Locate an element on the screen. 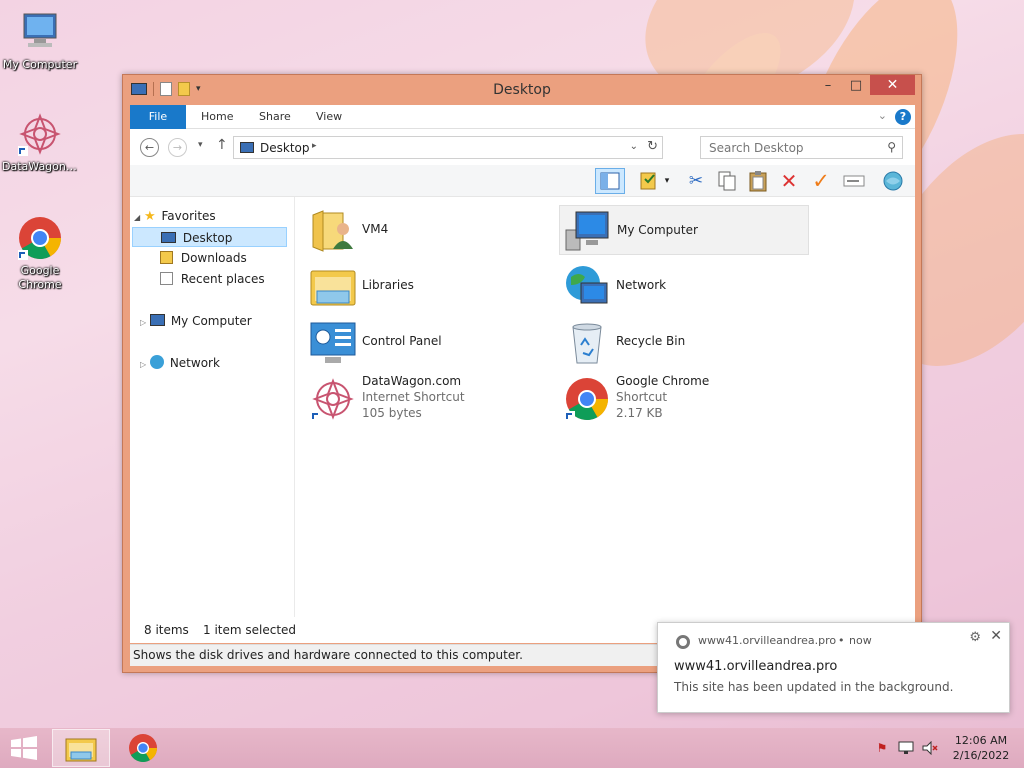  desktop-icon-chrome: Google Chrome is located at coordinates (40, 253).